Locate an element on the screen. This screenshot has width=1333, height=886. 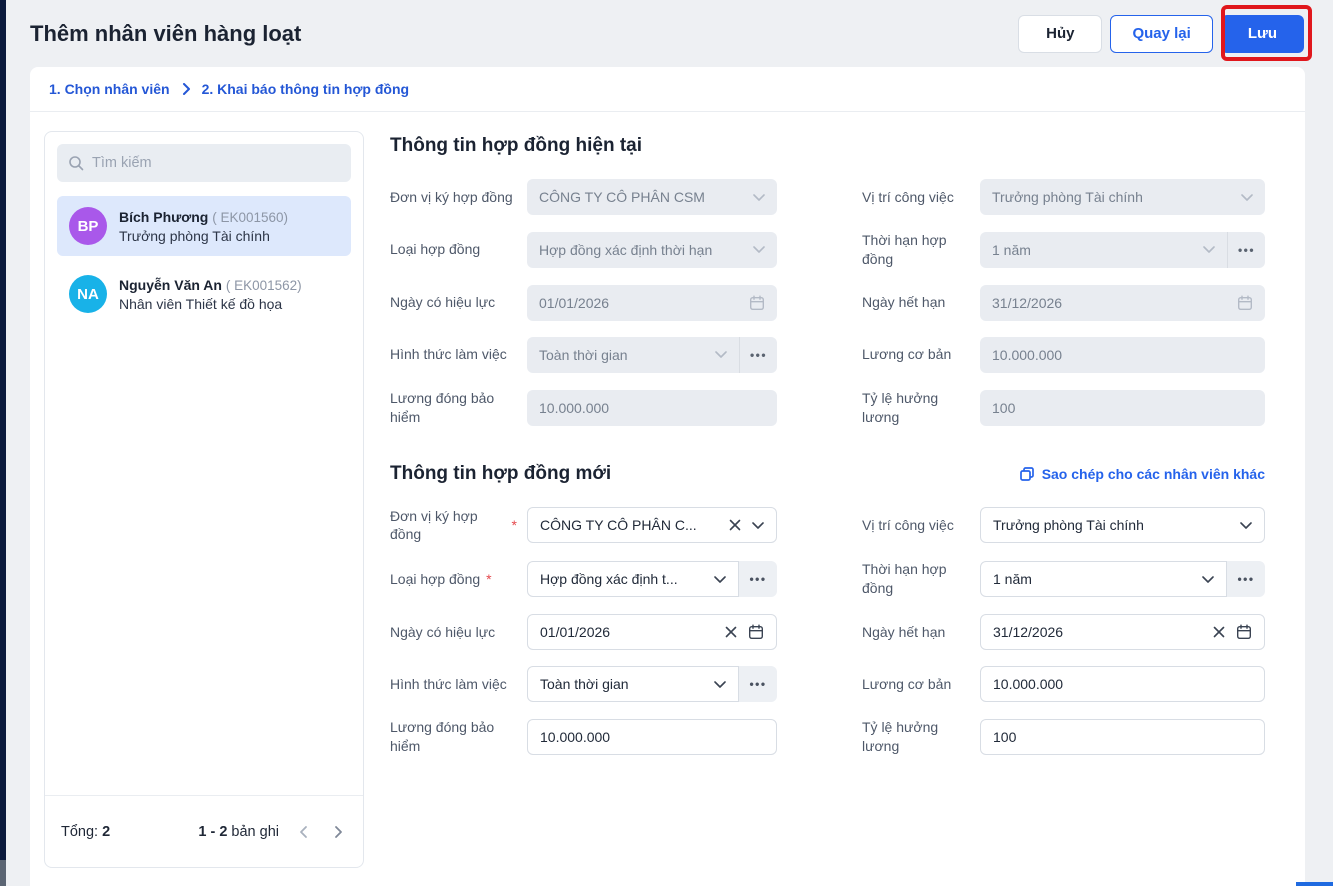
field-value: 100 is located at coordinates (1005, 737).